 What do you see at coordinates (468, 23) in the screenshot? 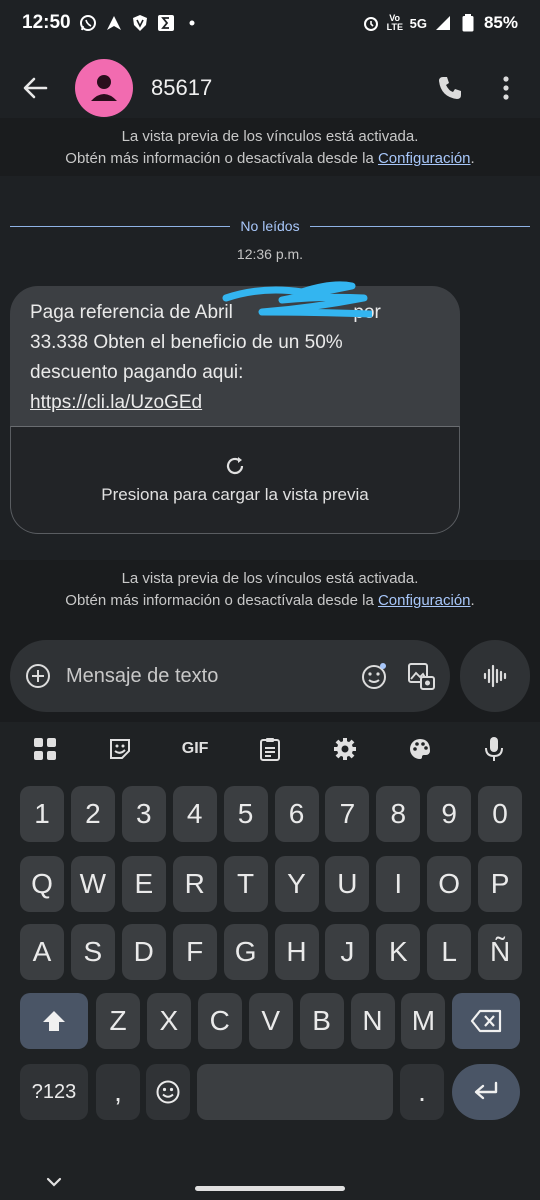
I see `battery-icon` at bounding box center [468, 23].